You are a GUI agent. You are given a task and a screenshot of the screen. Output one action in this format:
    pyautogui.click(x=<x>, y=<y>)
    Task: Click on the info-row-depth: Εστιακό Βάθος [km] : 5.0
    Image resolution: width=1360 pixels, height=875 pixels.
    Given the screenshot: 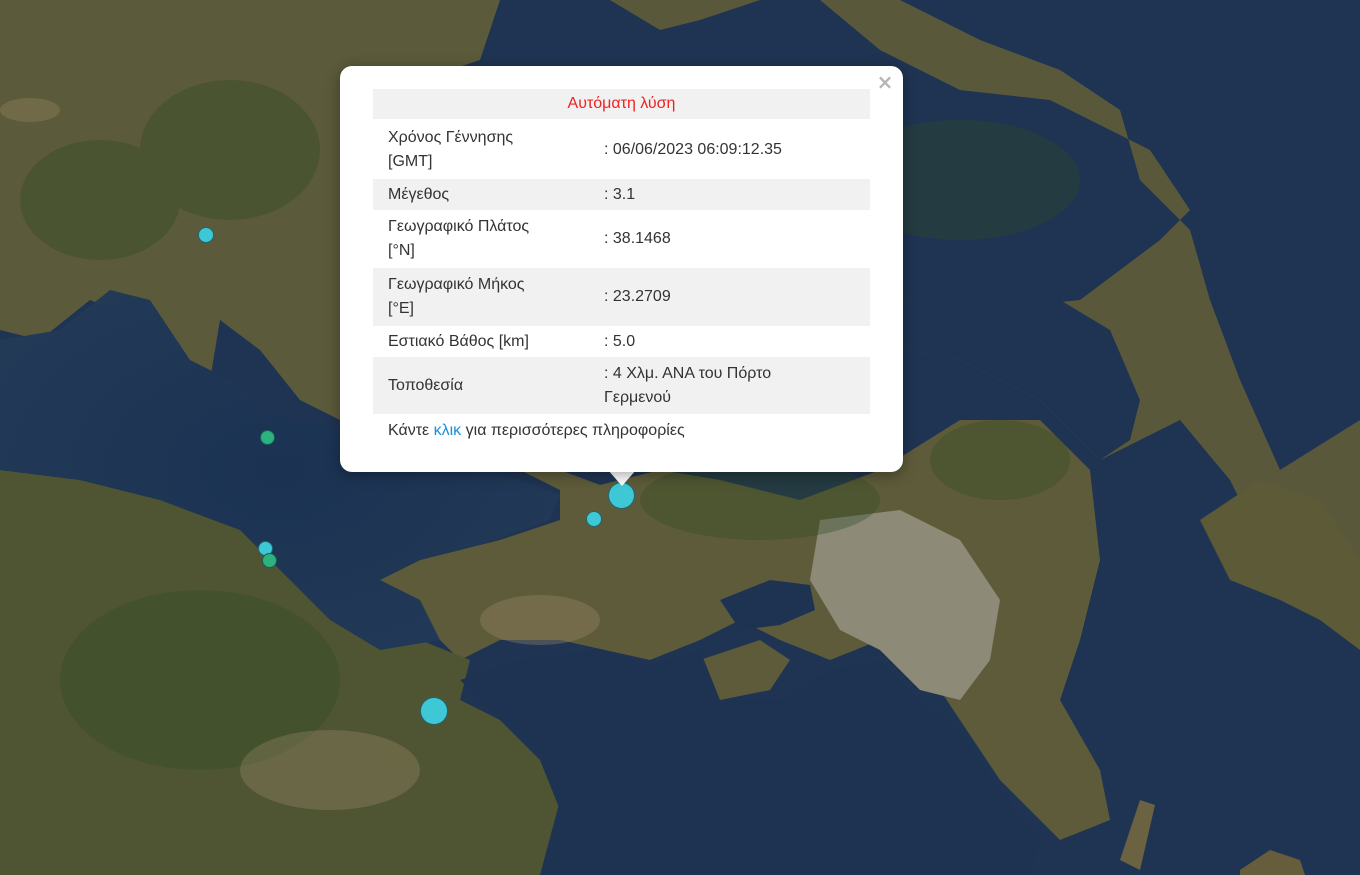 What is the action you would take?
    pyautogui.click(x=621, y=341)
    